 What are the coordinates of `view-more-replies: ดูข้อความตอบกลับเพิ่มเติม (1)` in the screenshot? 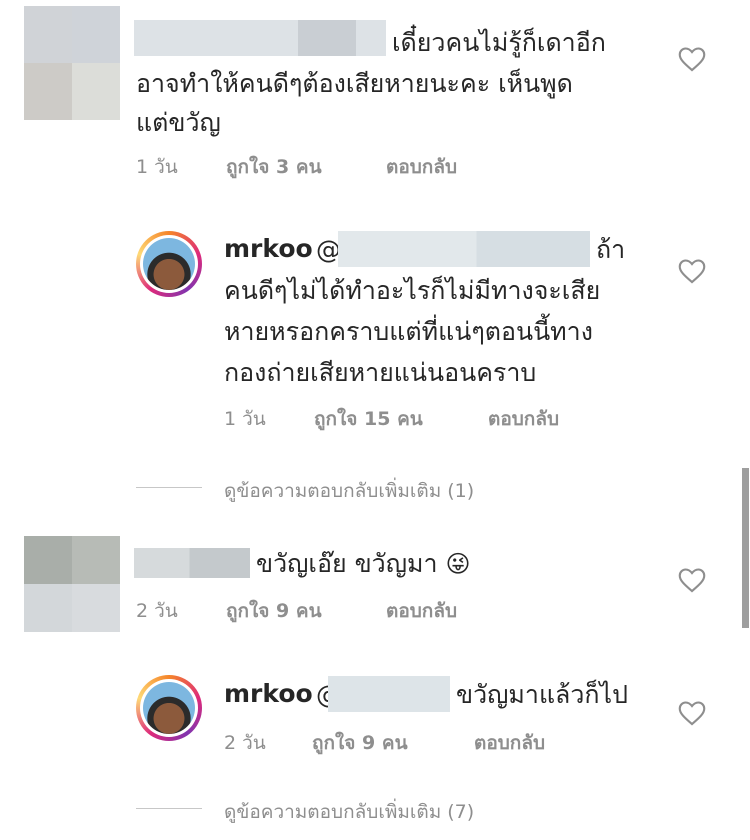 It's located at (349, 491).